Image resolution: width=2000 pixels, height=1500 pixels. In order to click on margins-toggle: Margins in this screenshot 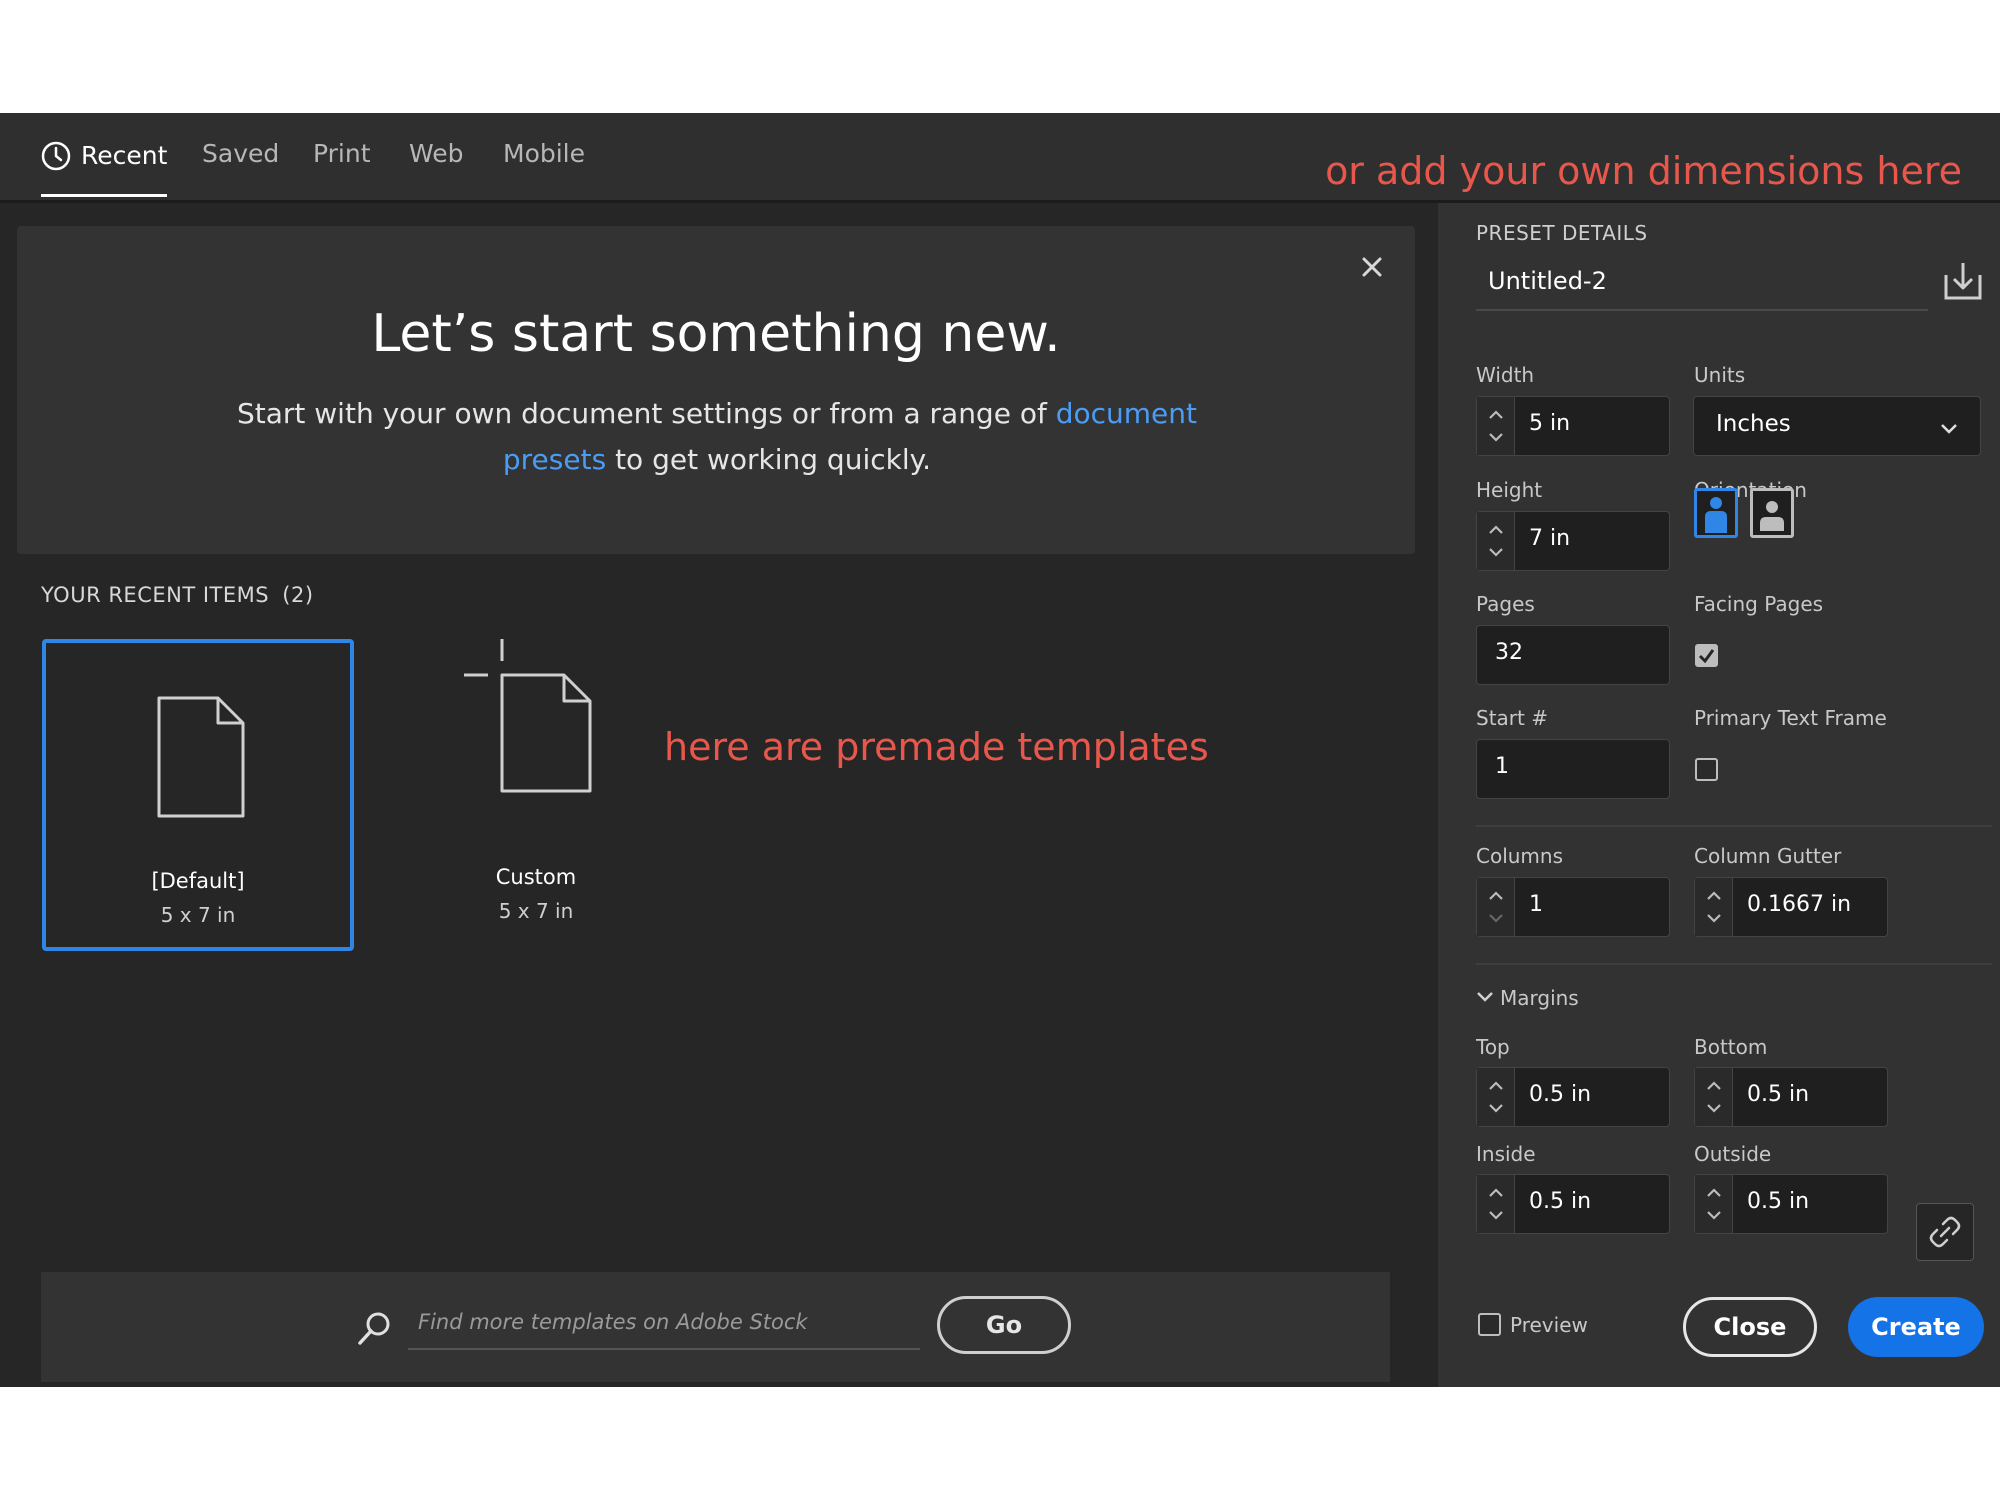, I will do `click(1527, 998)`.